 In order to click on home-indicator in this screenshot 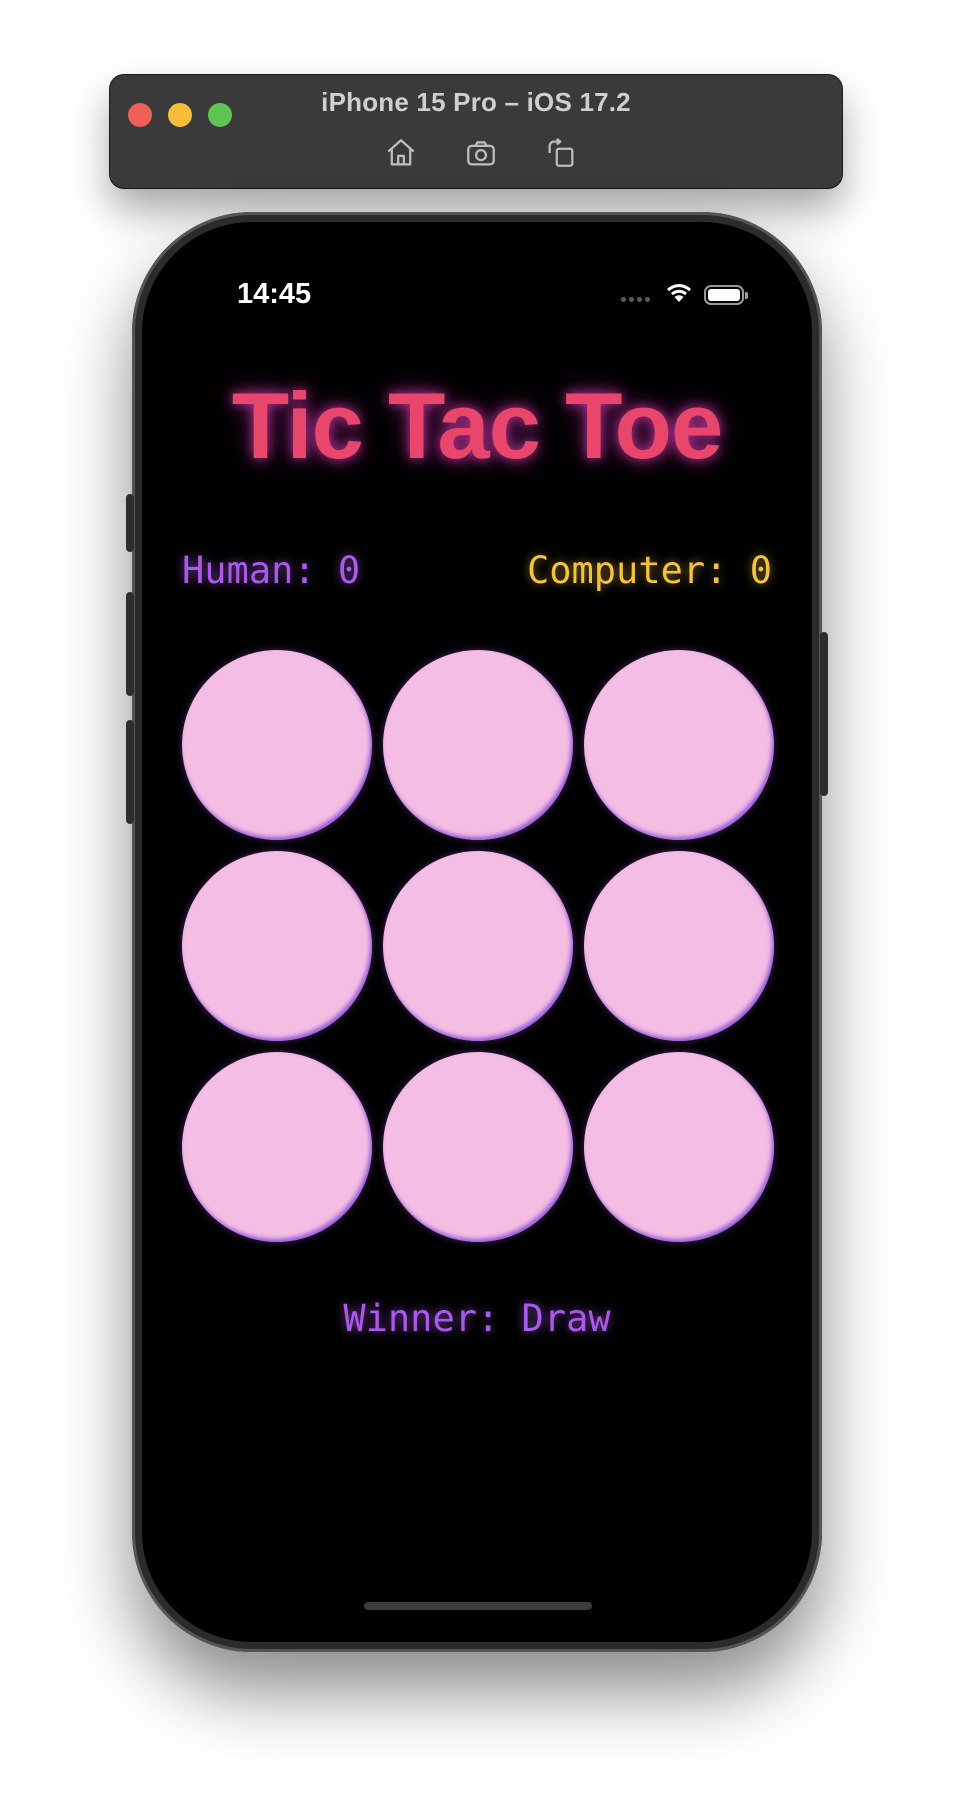, I will do `click(478, 1606)`.